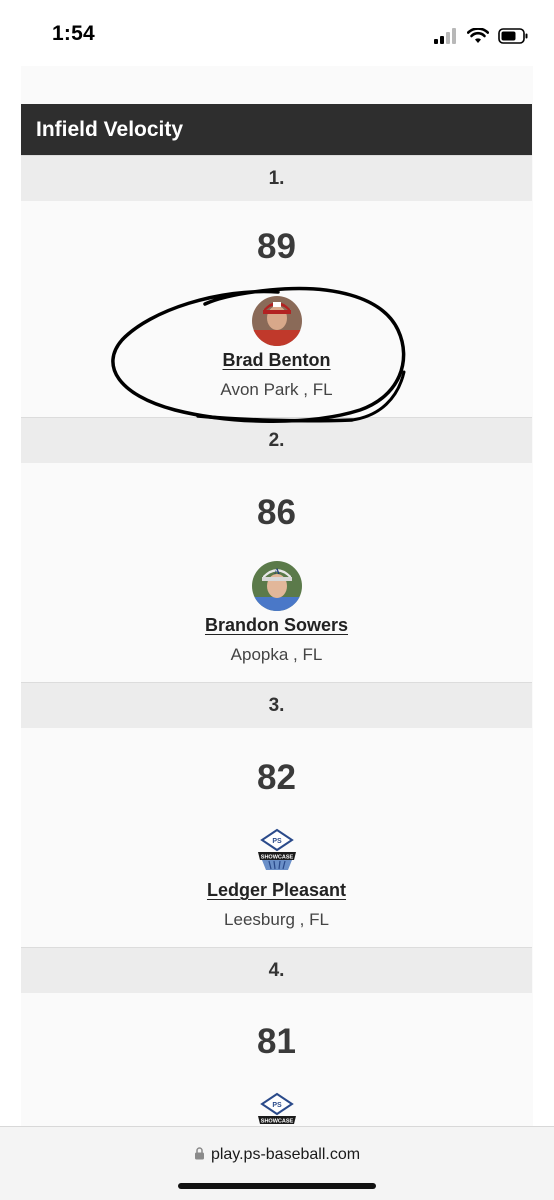  I want to click on rank-number: 3., so click(276, 705).